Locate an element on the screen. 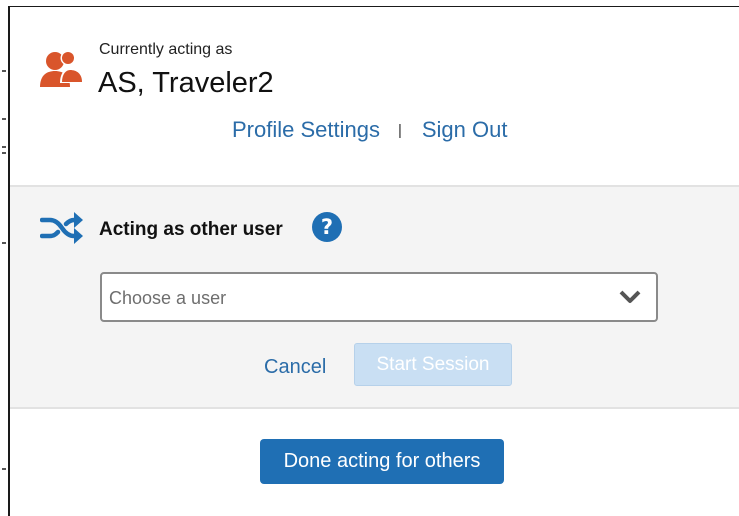 Image resolution: width=739 pixels, height=516 pixels. section-title: Acting as other user is located at coordinates (191, 229).